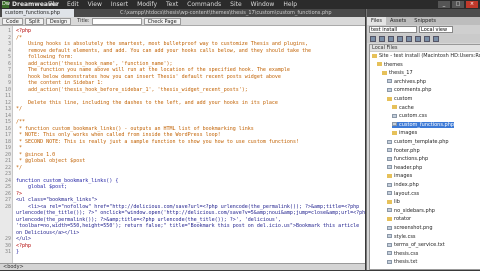  I want to click on tree-file: no_sidebars.php, so click(411, 211).